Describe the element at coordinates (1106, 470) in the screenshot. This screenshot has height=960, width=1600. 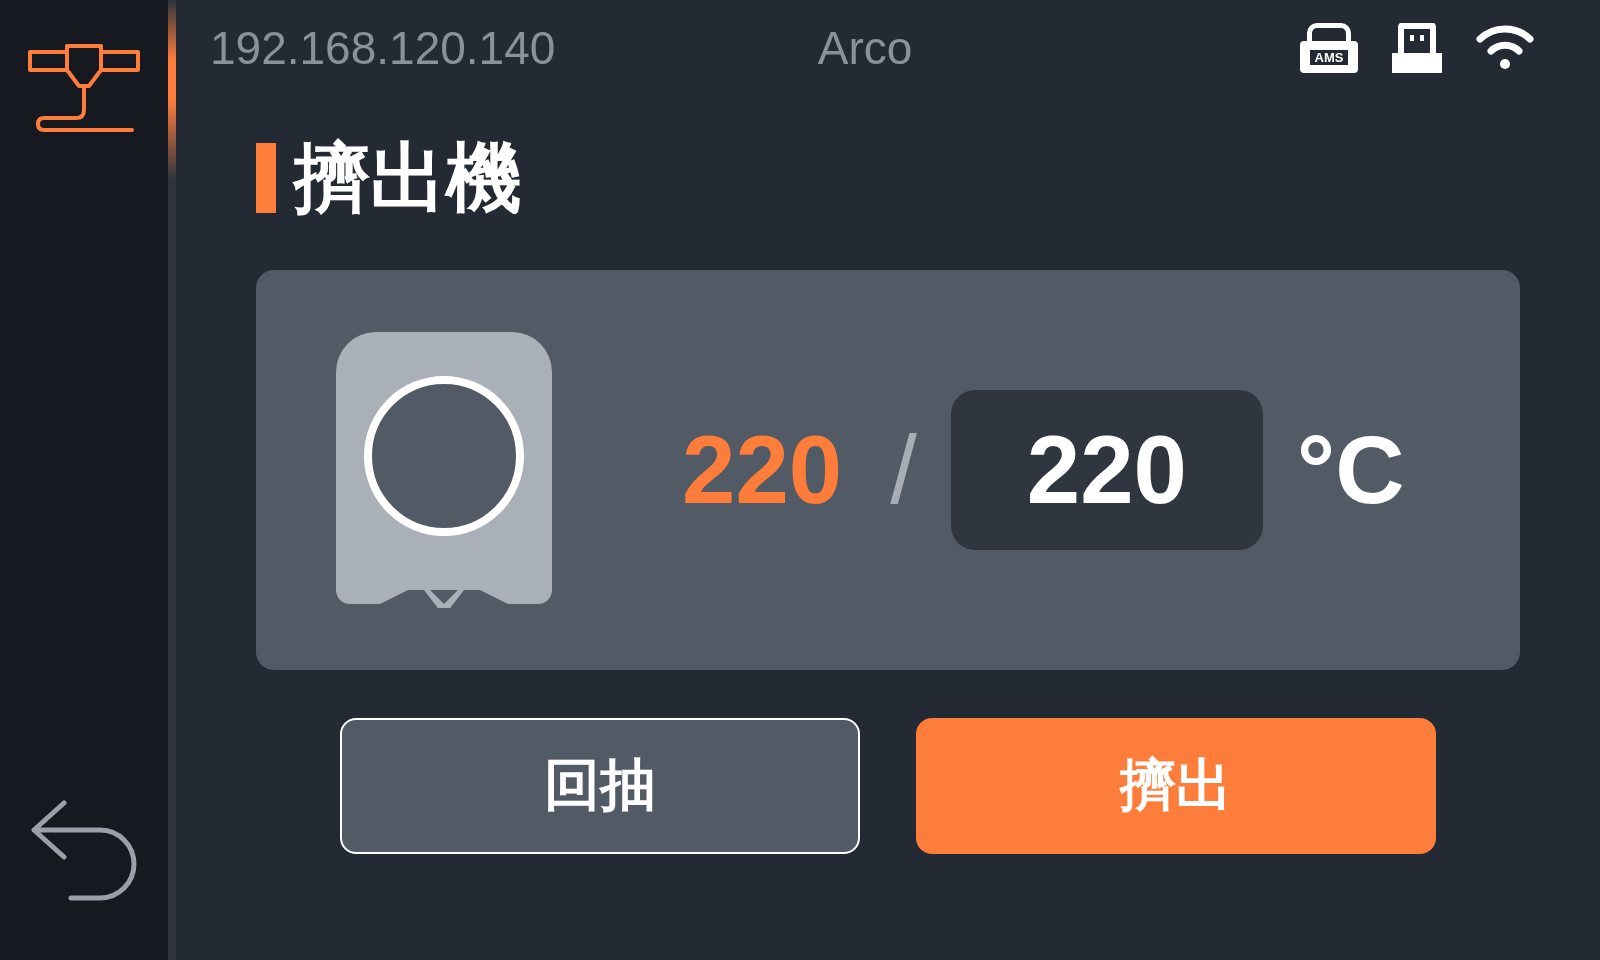
I see `target-temperature-field: 220` at that location.